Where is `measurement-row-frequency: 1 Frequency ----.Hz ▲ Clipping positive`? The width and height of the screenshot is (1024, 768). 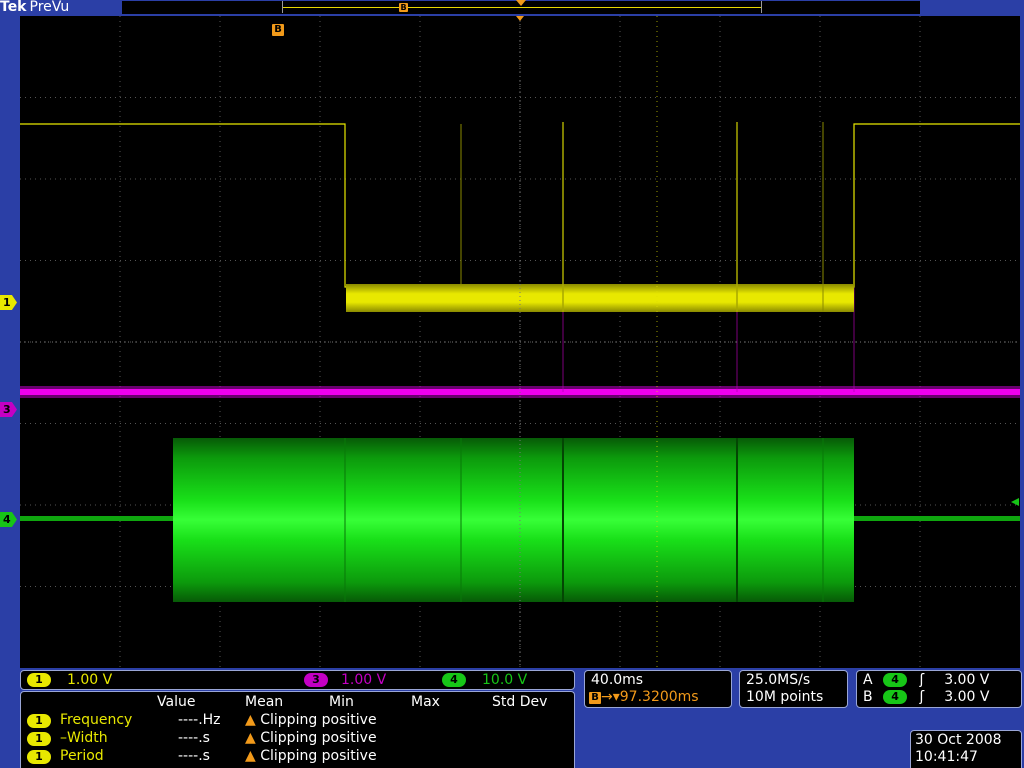
measurement-row-frequency: 1 Frequency ----.Hz ▲ Clipping positive is located at coordinates (297, 721).